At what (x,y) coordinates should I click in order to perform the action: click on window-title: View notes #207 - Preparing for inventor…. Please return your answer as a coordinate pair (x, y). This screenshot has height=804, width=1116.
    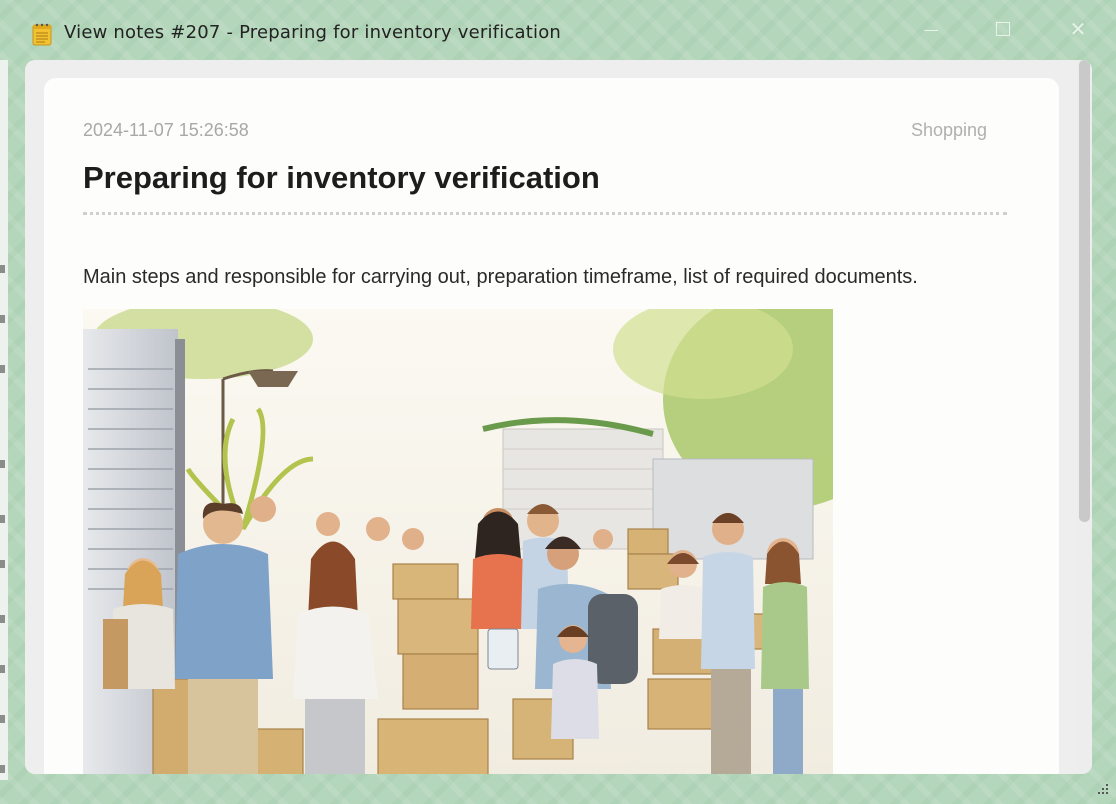
    Looking at the image, I should click on (313, 32).